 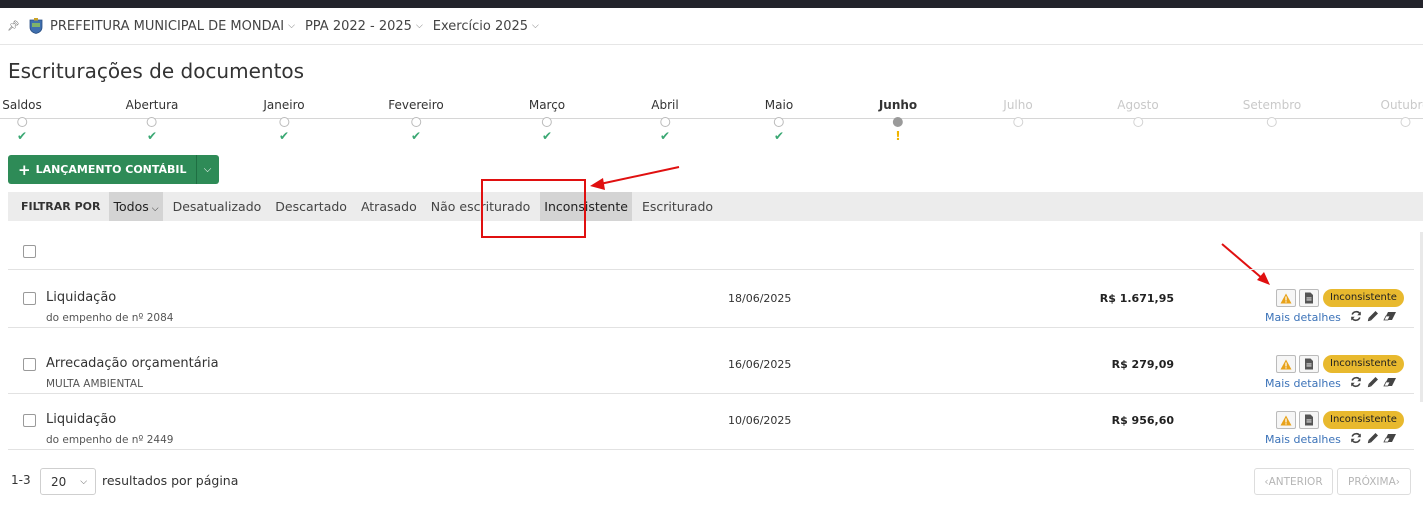 I want to click on timeline-step-saldos: Saldos ✔, so click(x=22, y=120).